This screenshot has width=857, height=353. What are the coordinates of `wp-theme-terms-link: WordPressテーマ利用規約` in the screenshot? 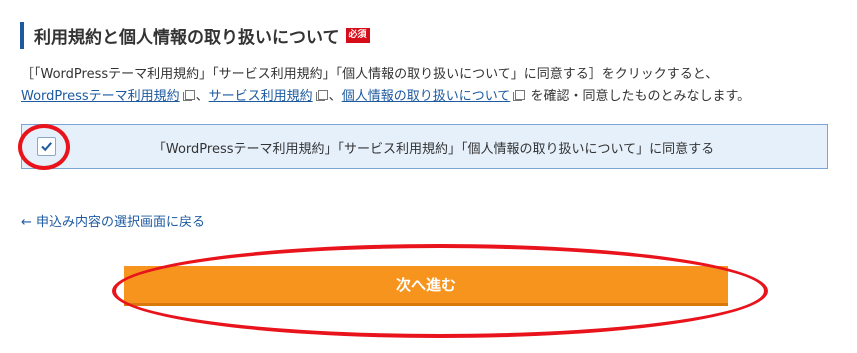 It's located at (100, 96).